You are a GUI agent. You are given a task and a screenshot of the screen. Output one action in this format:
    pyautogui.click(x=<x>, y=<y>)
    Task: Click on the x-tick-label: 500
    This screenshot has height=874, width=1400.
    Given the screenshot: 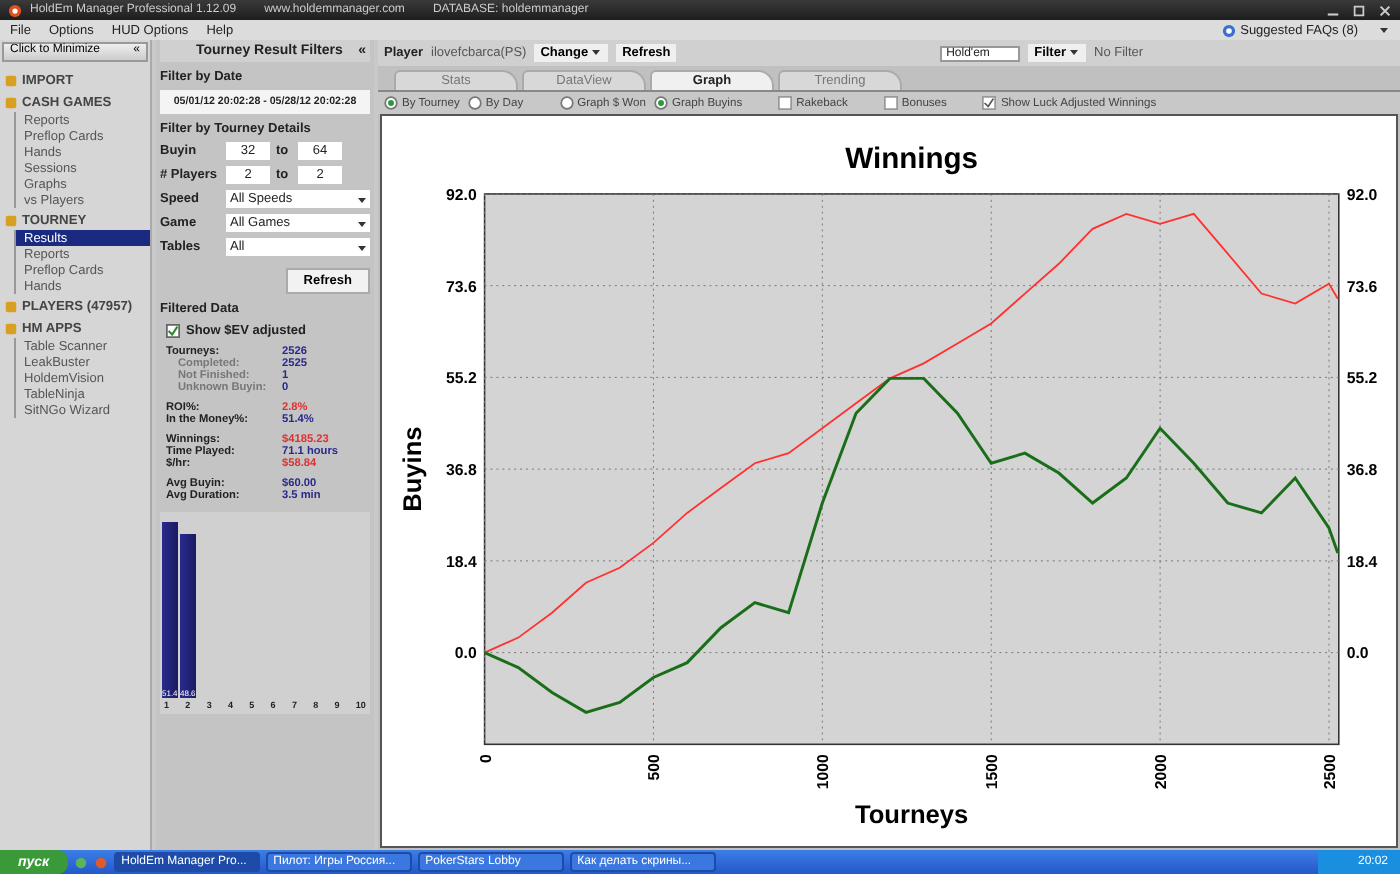 What is the action you would take?
    pyautogui.click(x=654, y=767)
    